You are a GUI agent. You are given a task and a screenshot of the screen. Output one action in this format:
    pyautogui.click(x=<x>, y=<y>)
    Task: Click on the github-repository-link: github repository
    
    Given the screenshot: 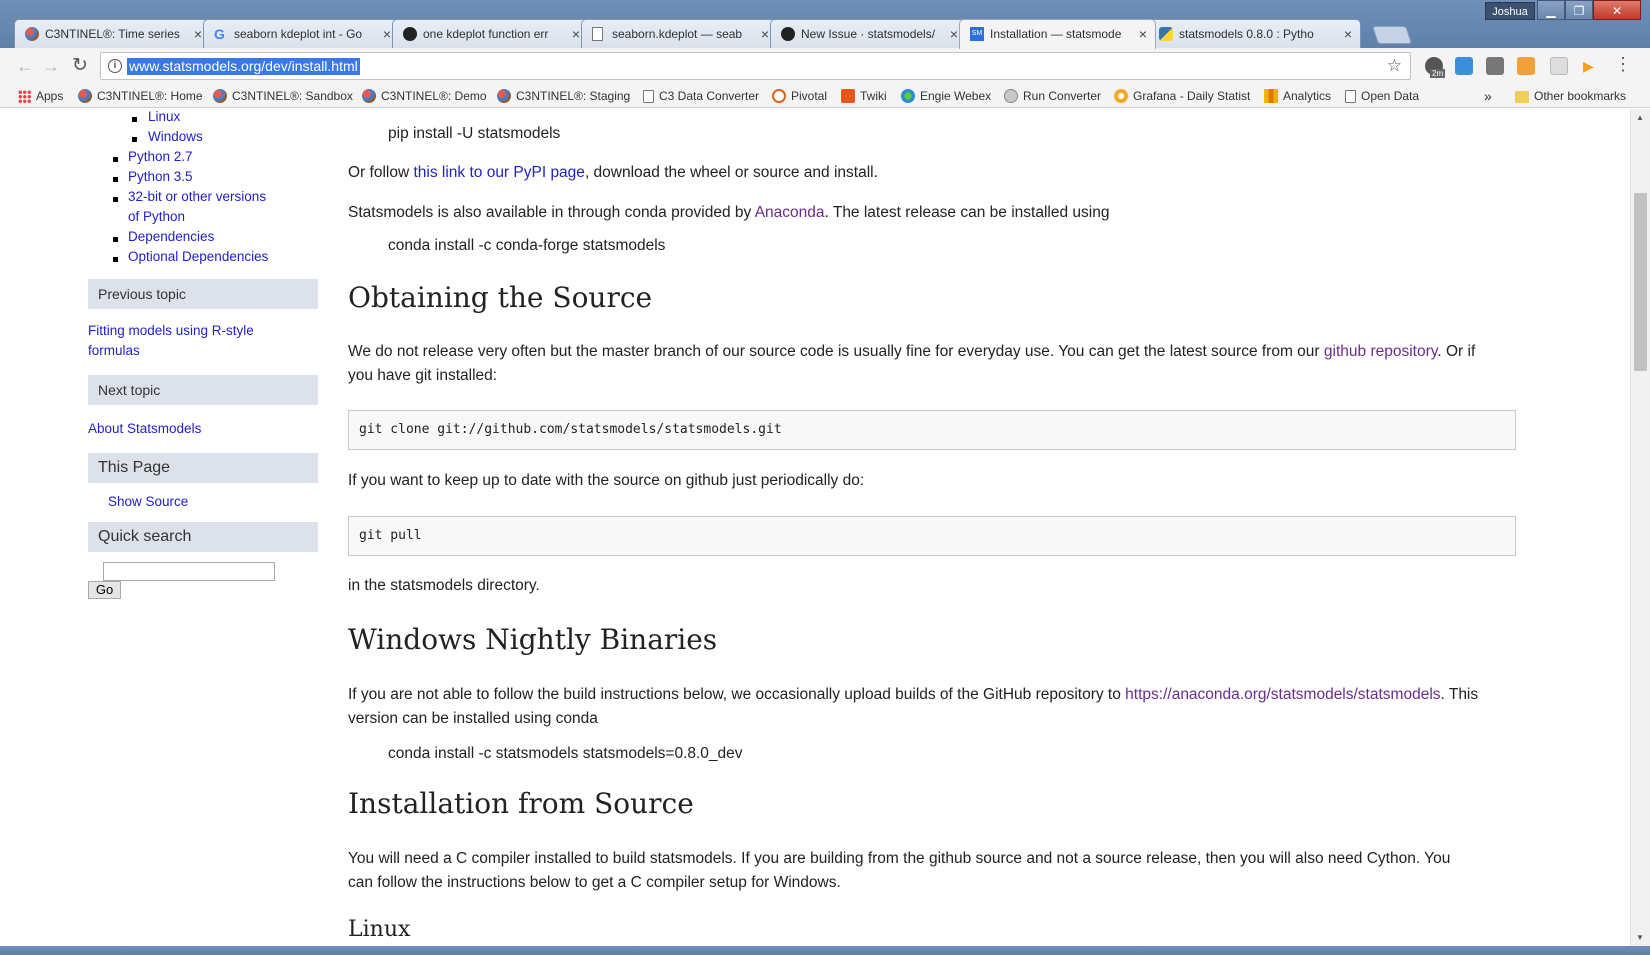 What is the action you would take?
    pyautogui.click(x=1380, y=351)
    